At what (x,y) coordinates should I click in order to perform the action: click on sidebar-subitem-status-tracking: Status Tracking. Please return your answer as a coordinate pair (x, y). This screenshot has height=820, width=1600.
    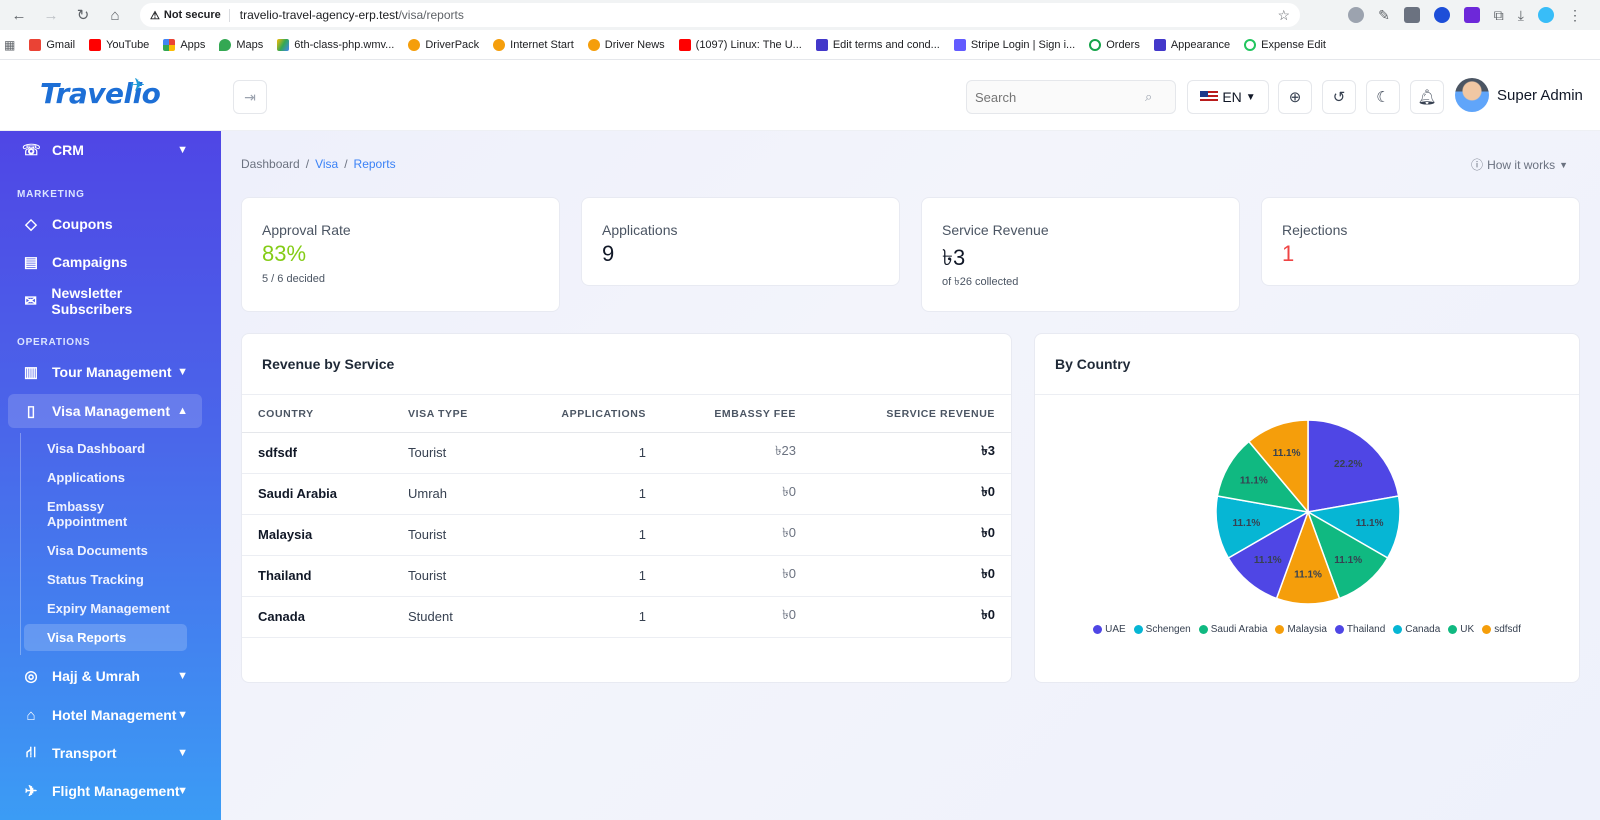
    Looking at the image, I should click on (105, 579).